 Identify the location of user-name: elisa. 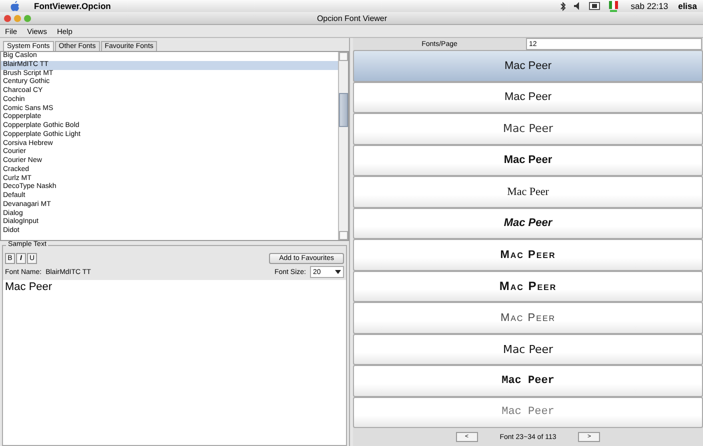
(687, 6).